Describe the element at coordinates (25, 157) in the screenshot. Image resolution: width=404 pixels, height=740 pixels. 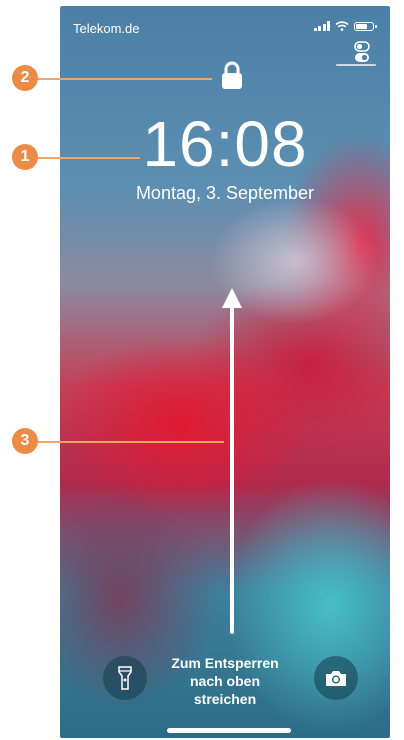
I see `callout-badge-1: 1` at that location.